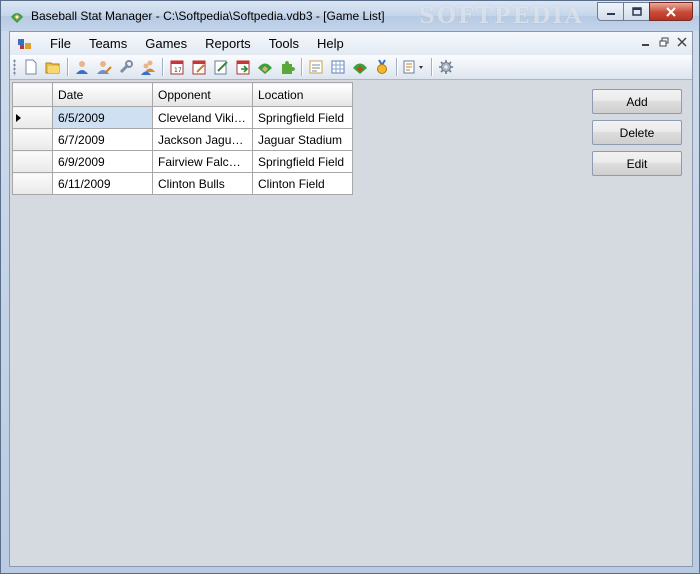 Image resolution: width=700 pixels, height=574 pixels. Describe the element at coordinates (108, 43) in the screenshot. I see `menu-teams: Teams` at that location.